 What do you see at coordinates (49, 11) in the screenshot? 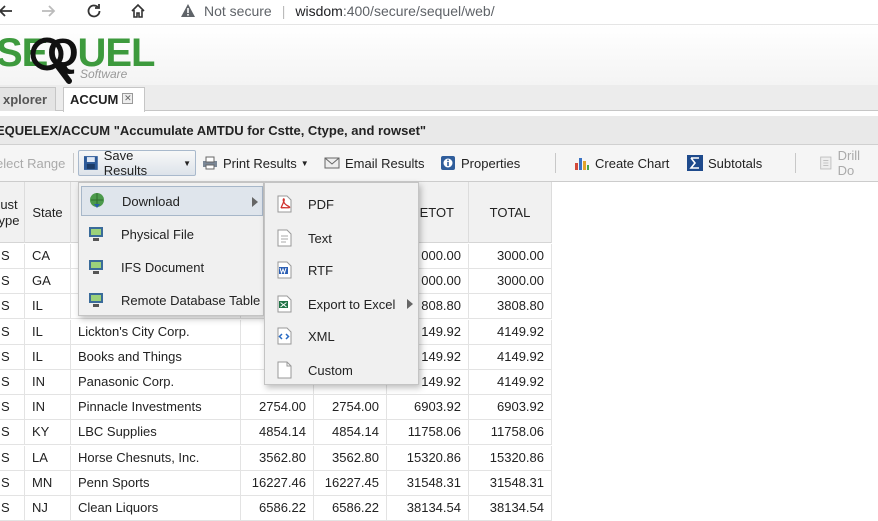
I see `forward-arrow-icon` at bounding box center [49, 11].